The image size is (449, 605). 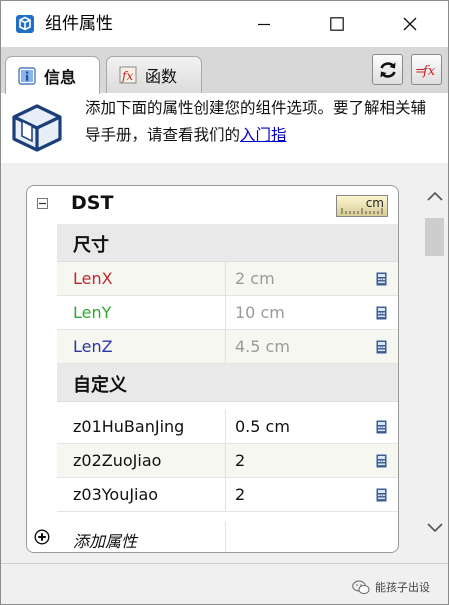 I want to click on refresh-icon, so click(x=387, y=69).